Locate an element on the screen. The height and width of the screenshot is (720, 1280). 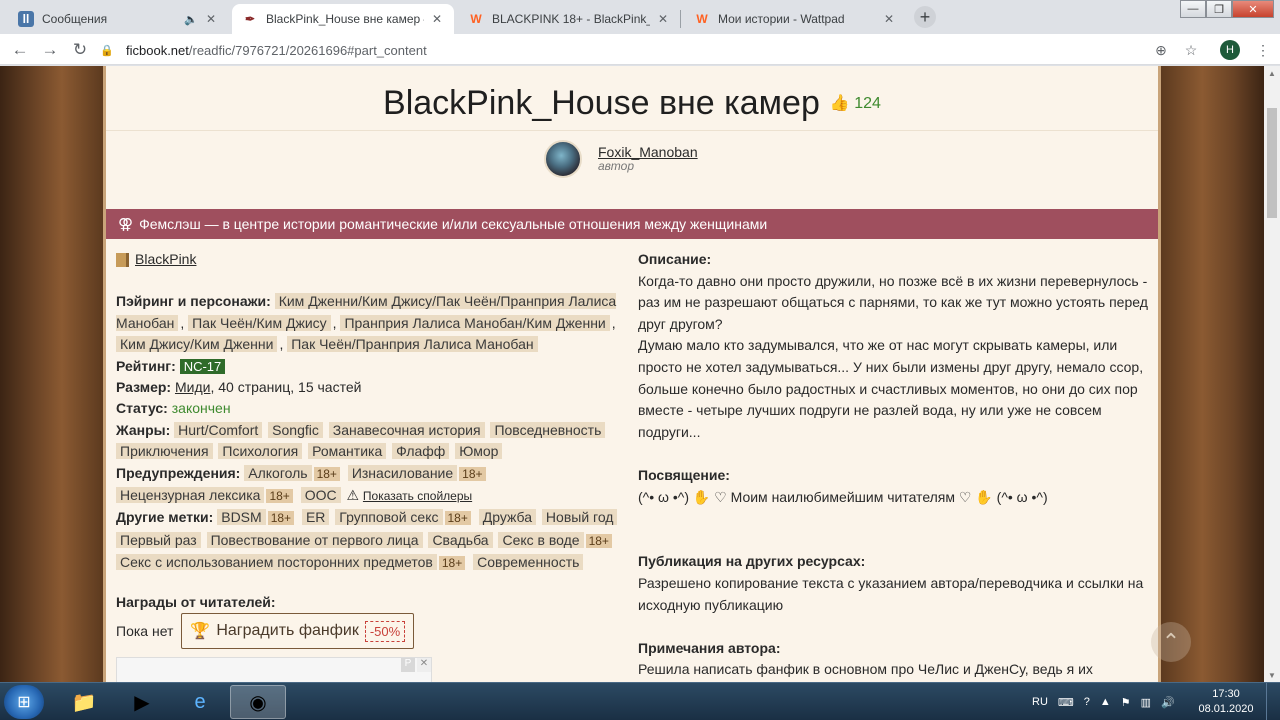
tags-label: Другие метки: is located at coordinates (165, 517).